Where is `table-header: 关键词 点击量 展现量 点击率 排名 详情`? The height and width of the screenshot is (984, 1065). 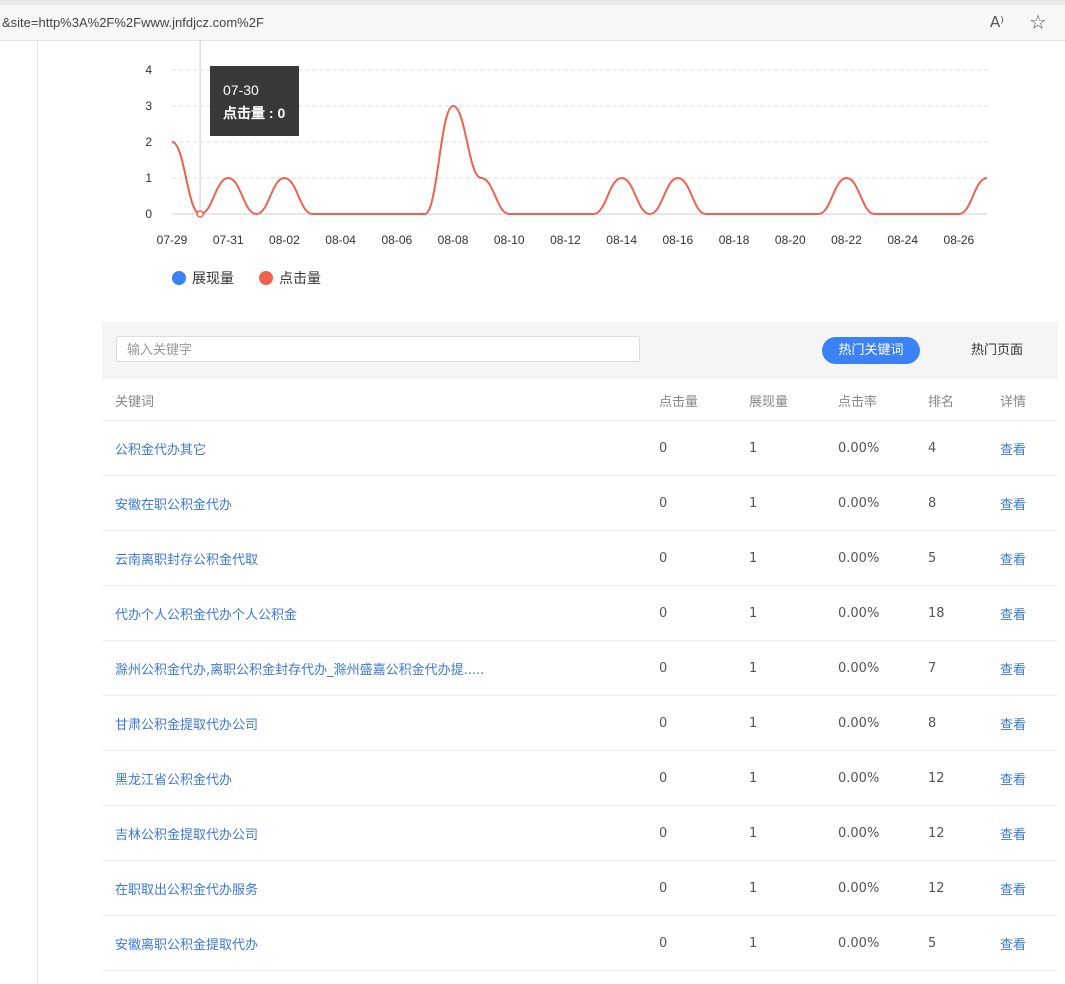 table-header: 关键词 点击量 展现量 点击率 排名 详情 is located at coordinates (580, 400).